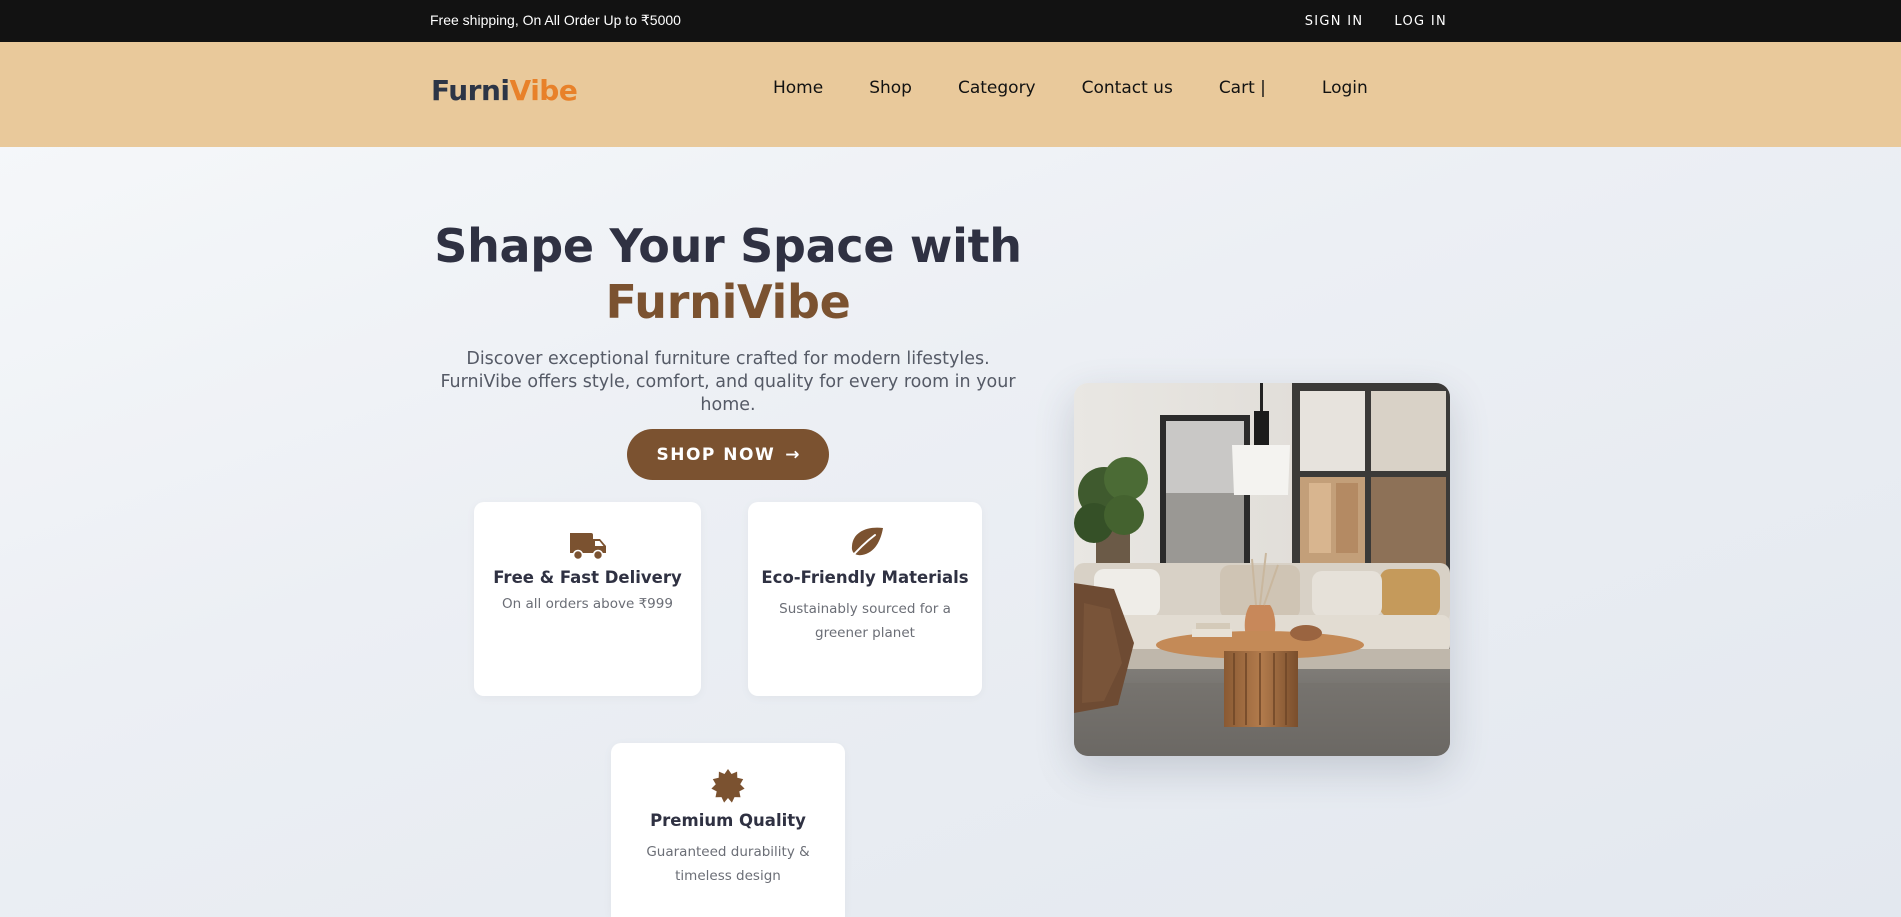 Image resolution: width=1901 pixels, height=917 pixels. Describe the element at coordinates (865, 544) in the screenshot. I see `leaf-icon` at that location.